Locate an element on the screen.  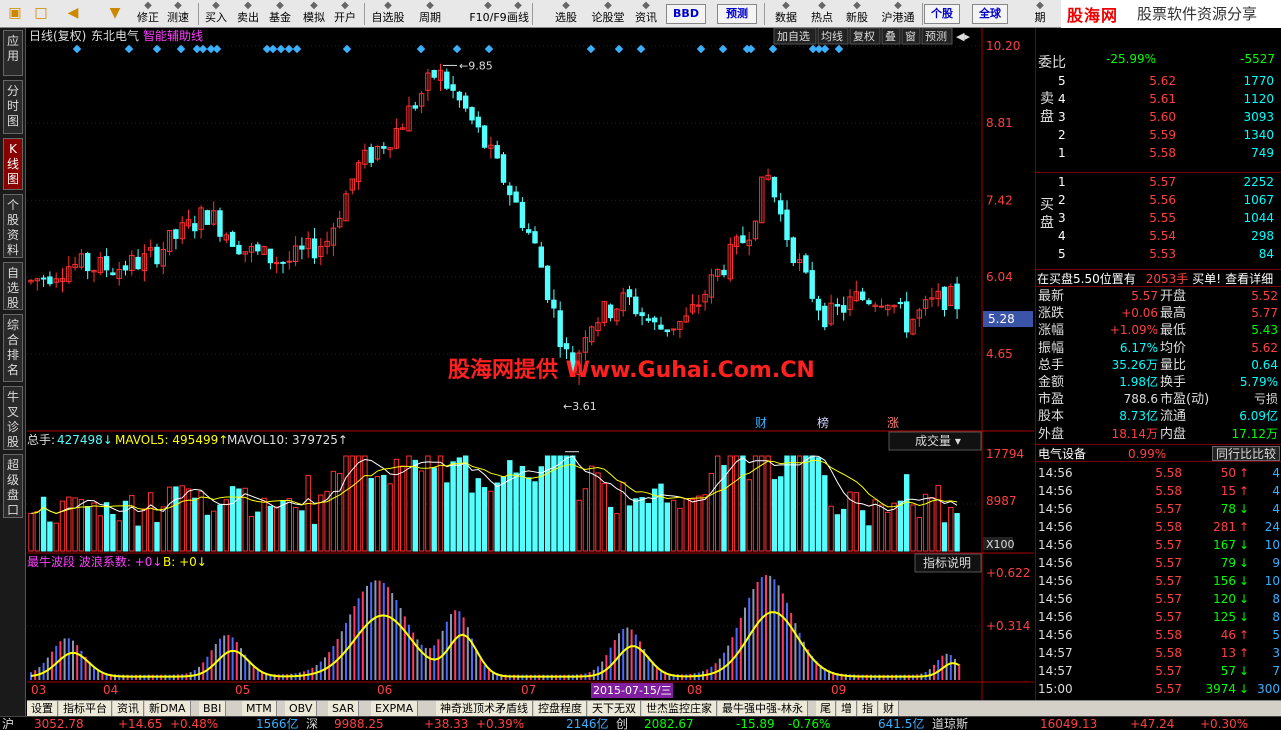
sector-compare-button: 同行比比较 is located at coordinates (1245, 453).